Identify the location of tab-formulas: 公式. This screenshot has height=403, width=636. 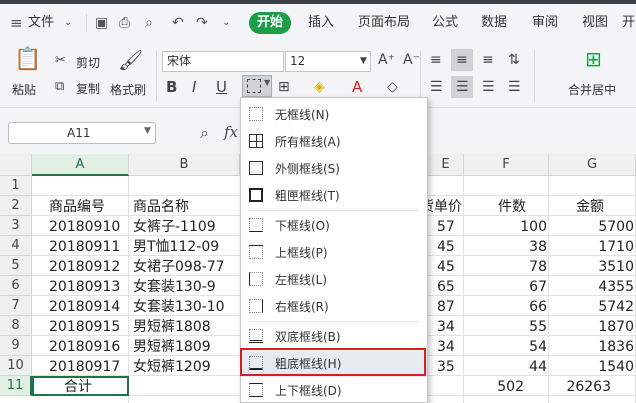
(445, 23).